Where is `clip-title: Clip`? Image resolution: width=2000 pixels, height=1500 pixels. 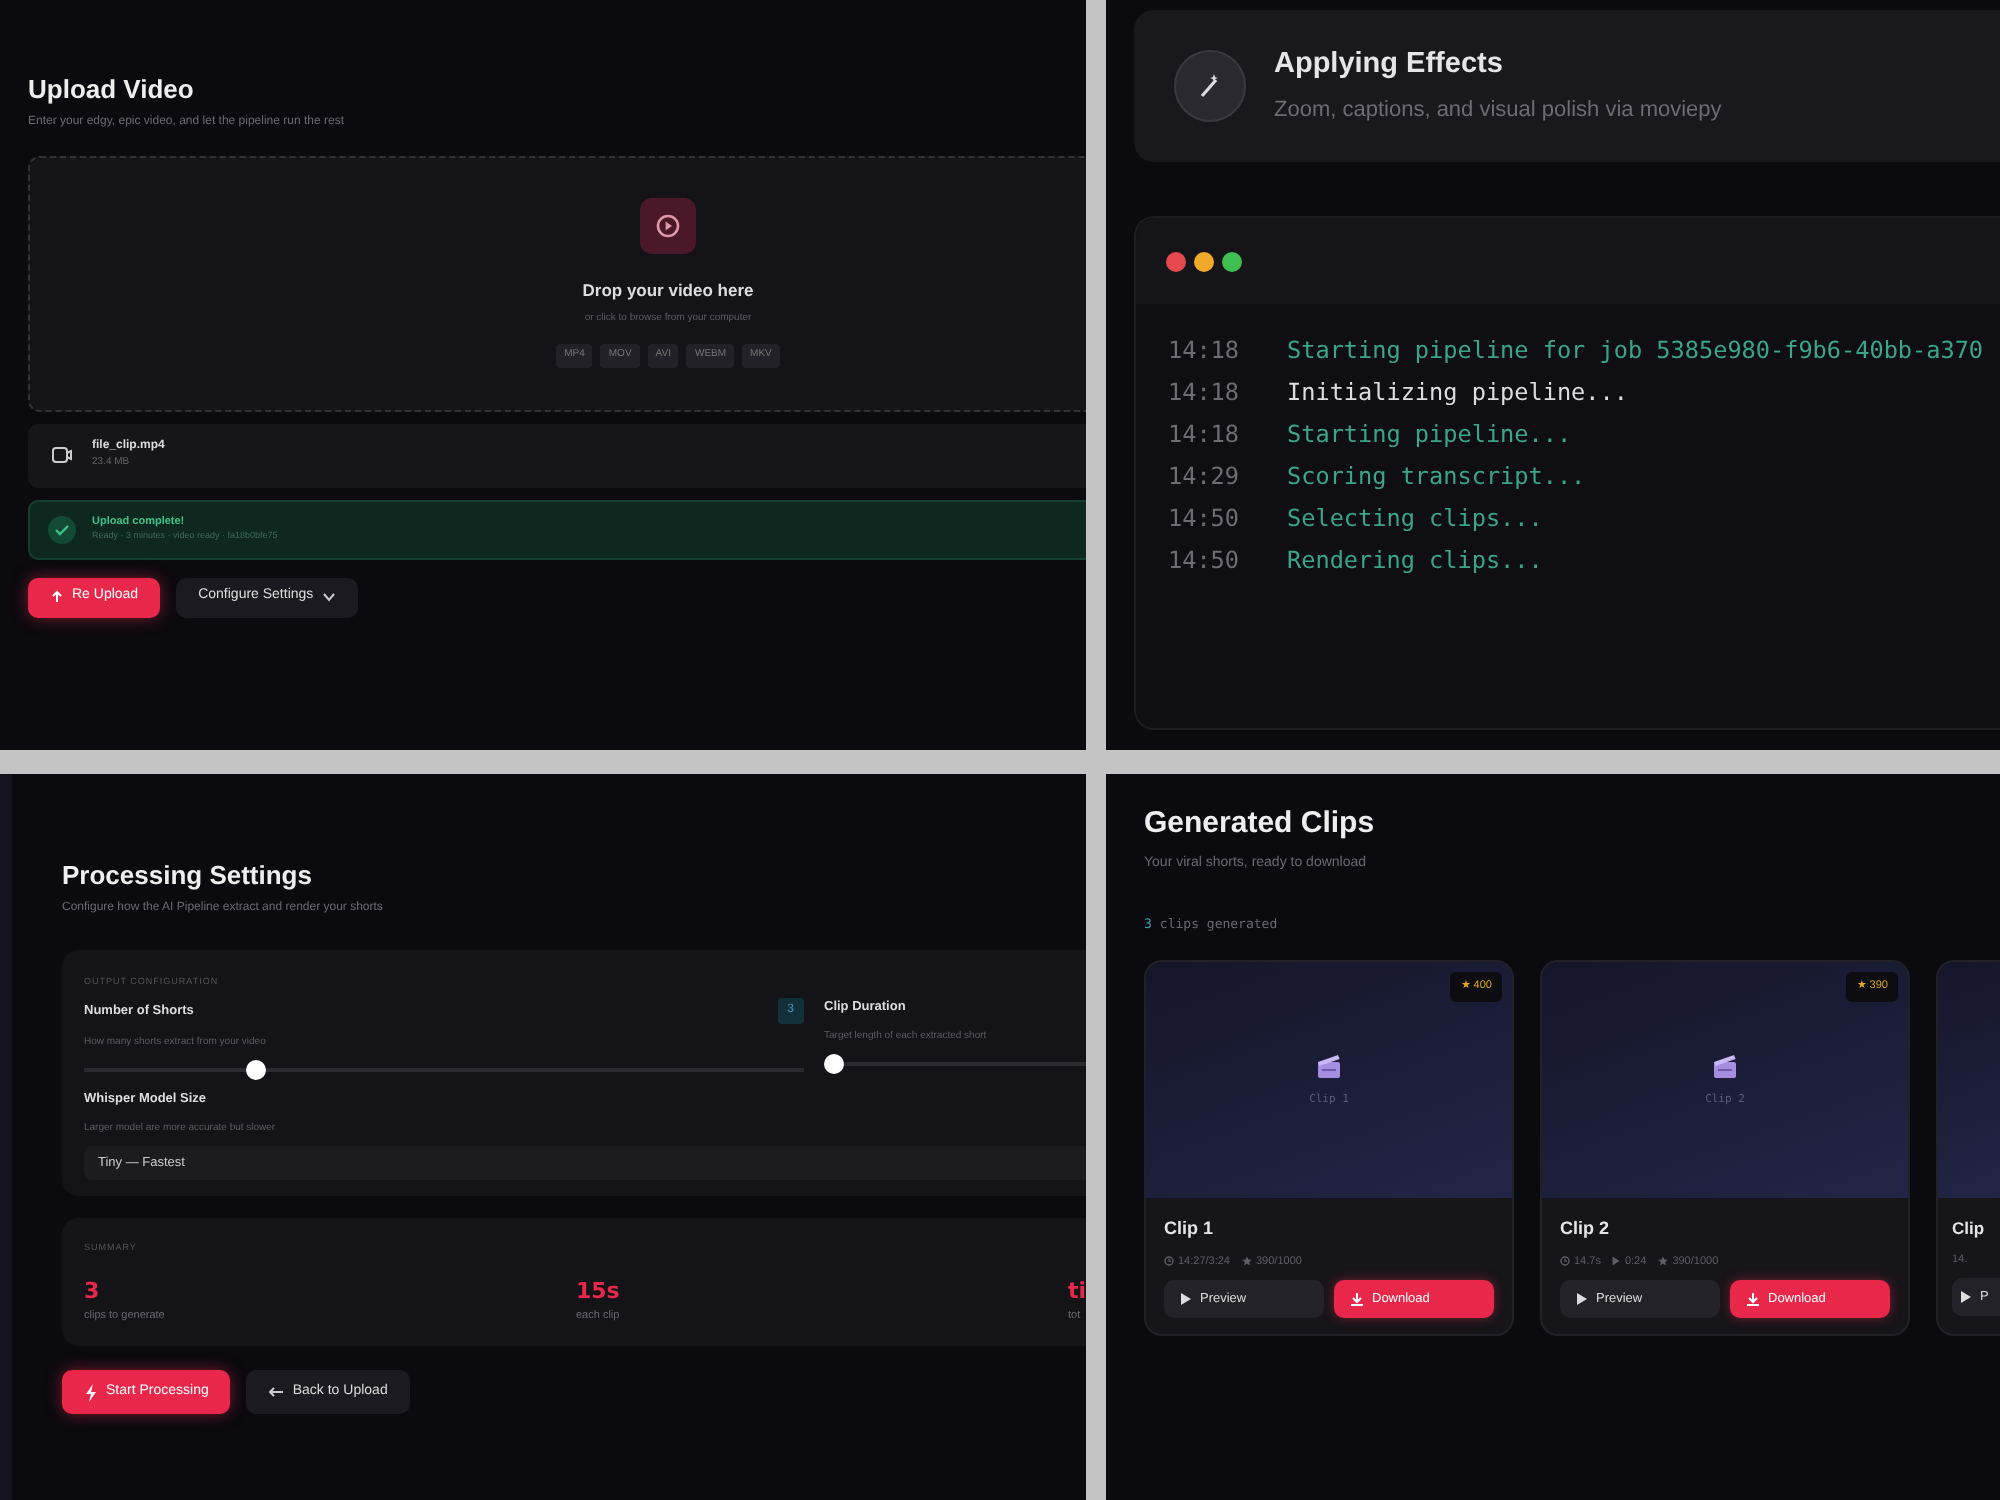 clip-title: Clip is located at coordinates (1969, 1229).